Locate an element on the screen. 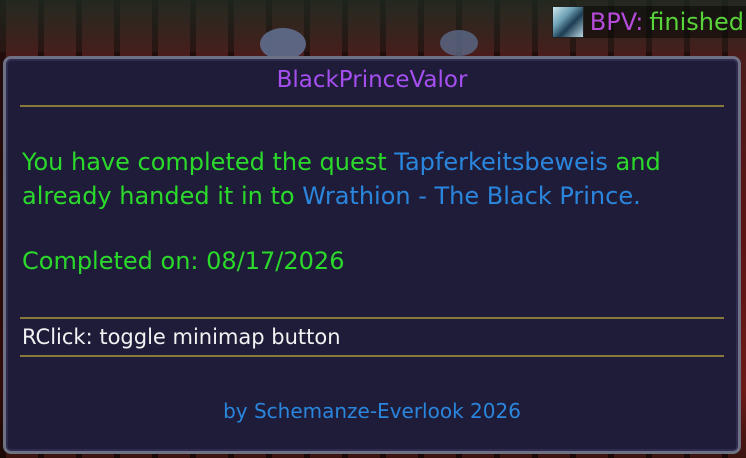 The height and width of the screenshot is (458, 746). addon-status-bar: BPV: finished is located at coordinates (648, 22).